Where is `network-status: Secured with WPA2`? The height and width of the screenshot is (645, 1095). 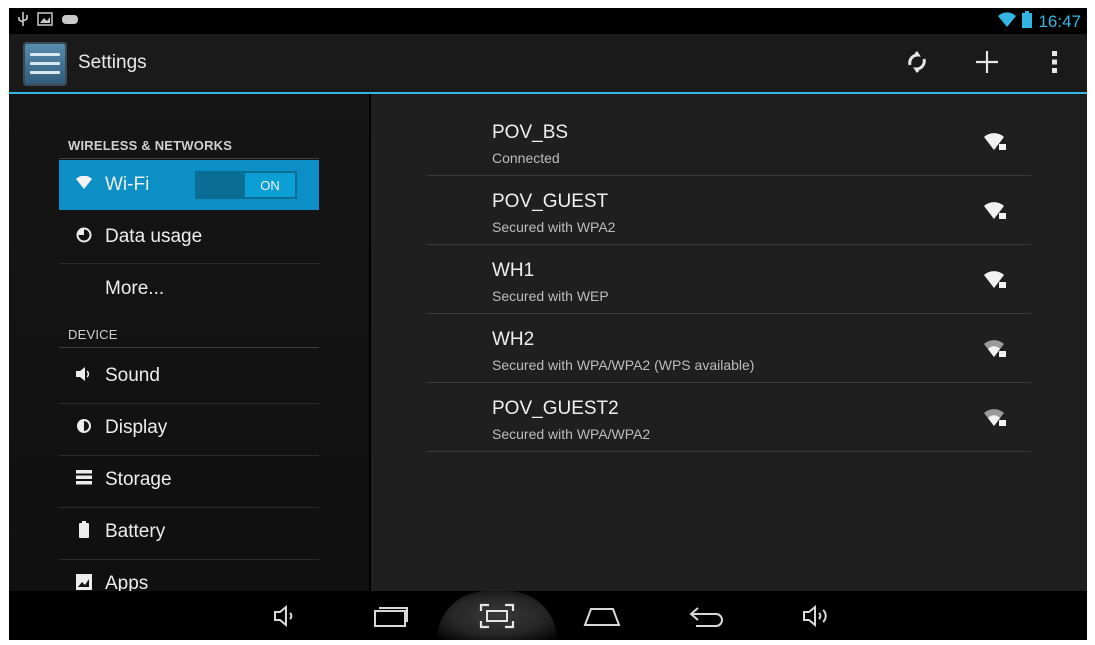 network-status: Secured with WPA2 is located at coordinates (554, 227).